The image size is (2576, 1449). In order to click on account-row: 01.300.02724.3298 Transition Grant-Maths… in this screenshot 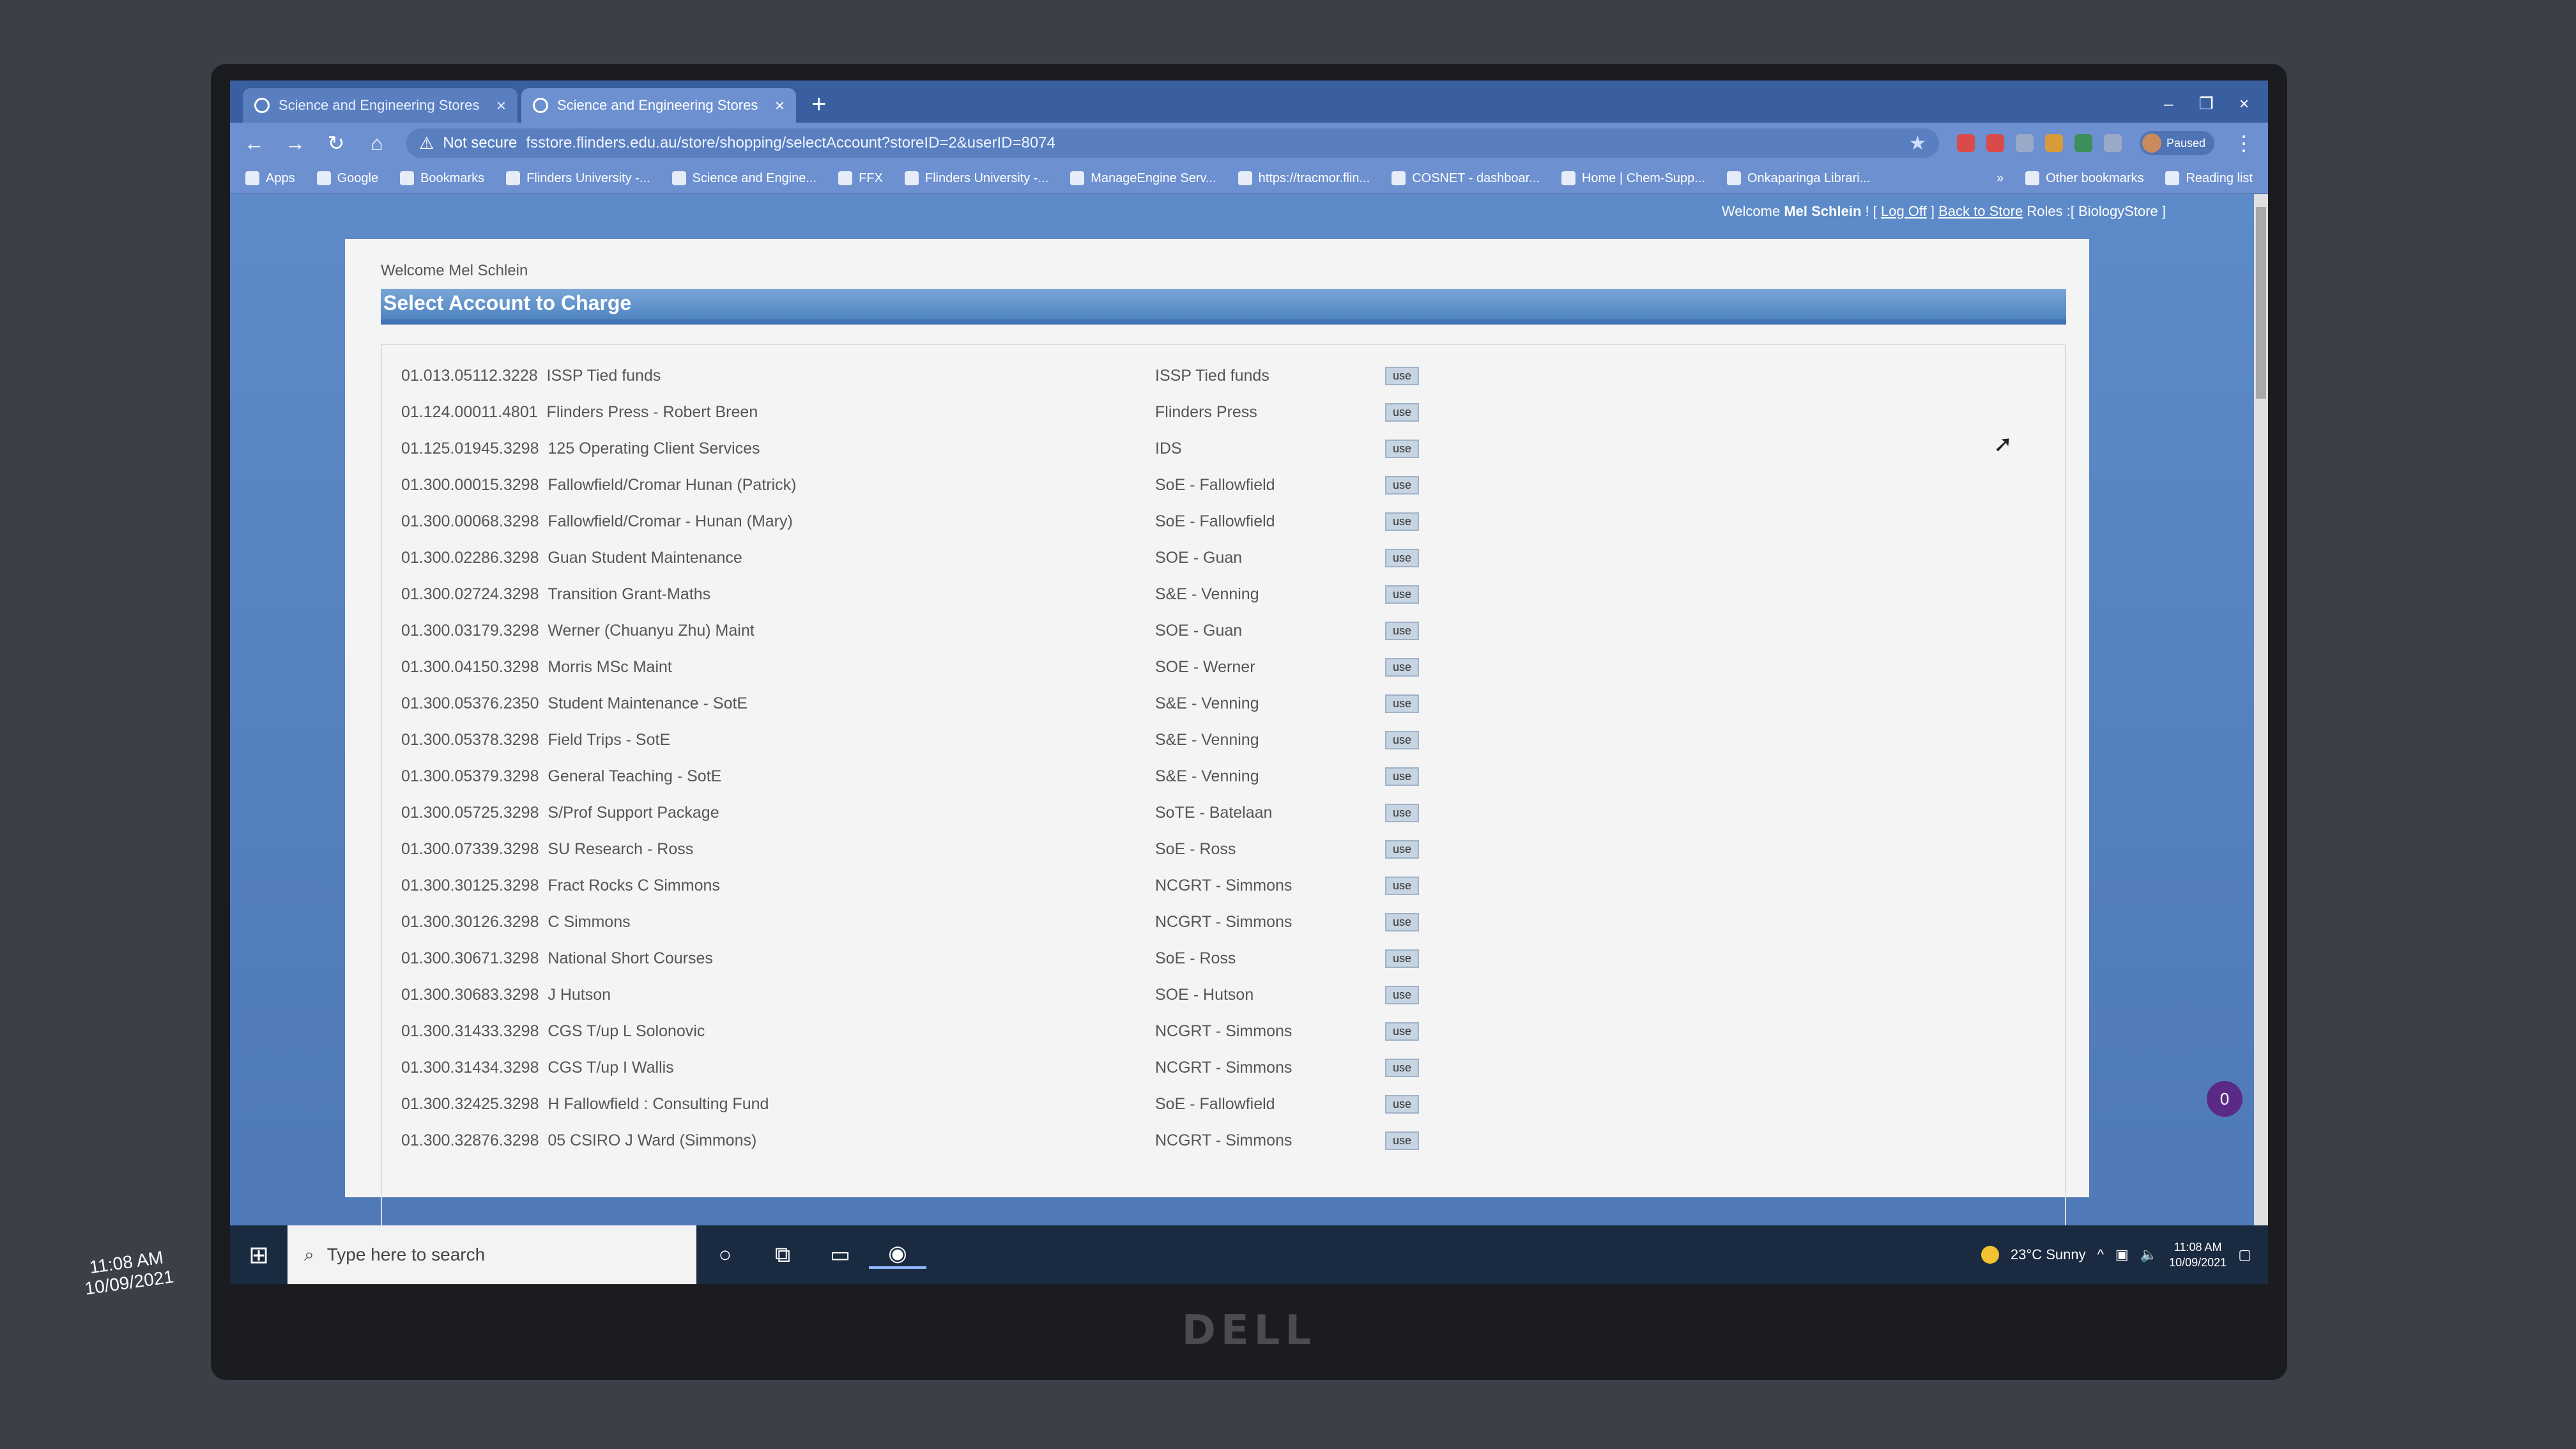, I will do `click(1223, 594)`.